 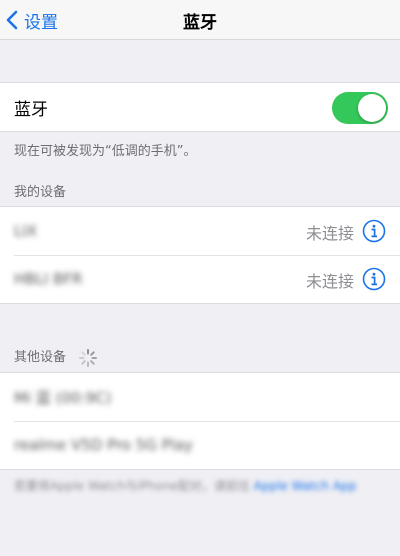 What do you see at coordinates (63, 397) in the screenshot?
I see `device-name: Mi 蓝 (00:9C)` at bounding box center [63, 397].